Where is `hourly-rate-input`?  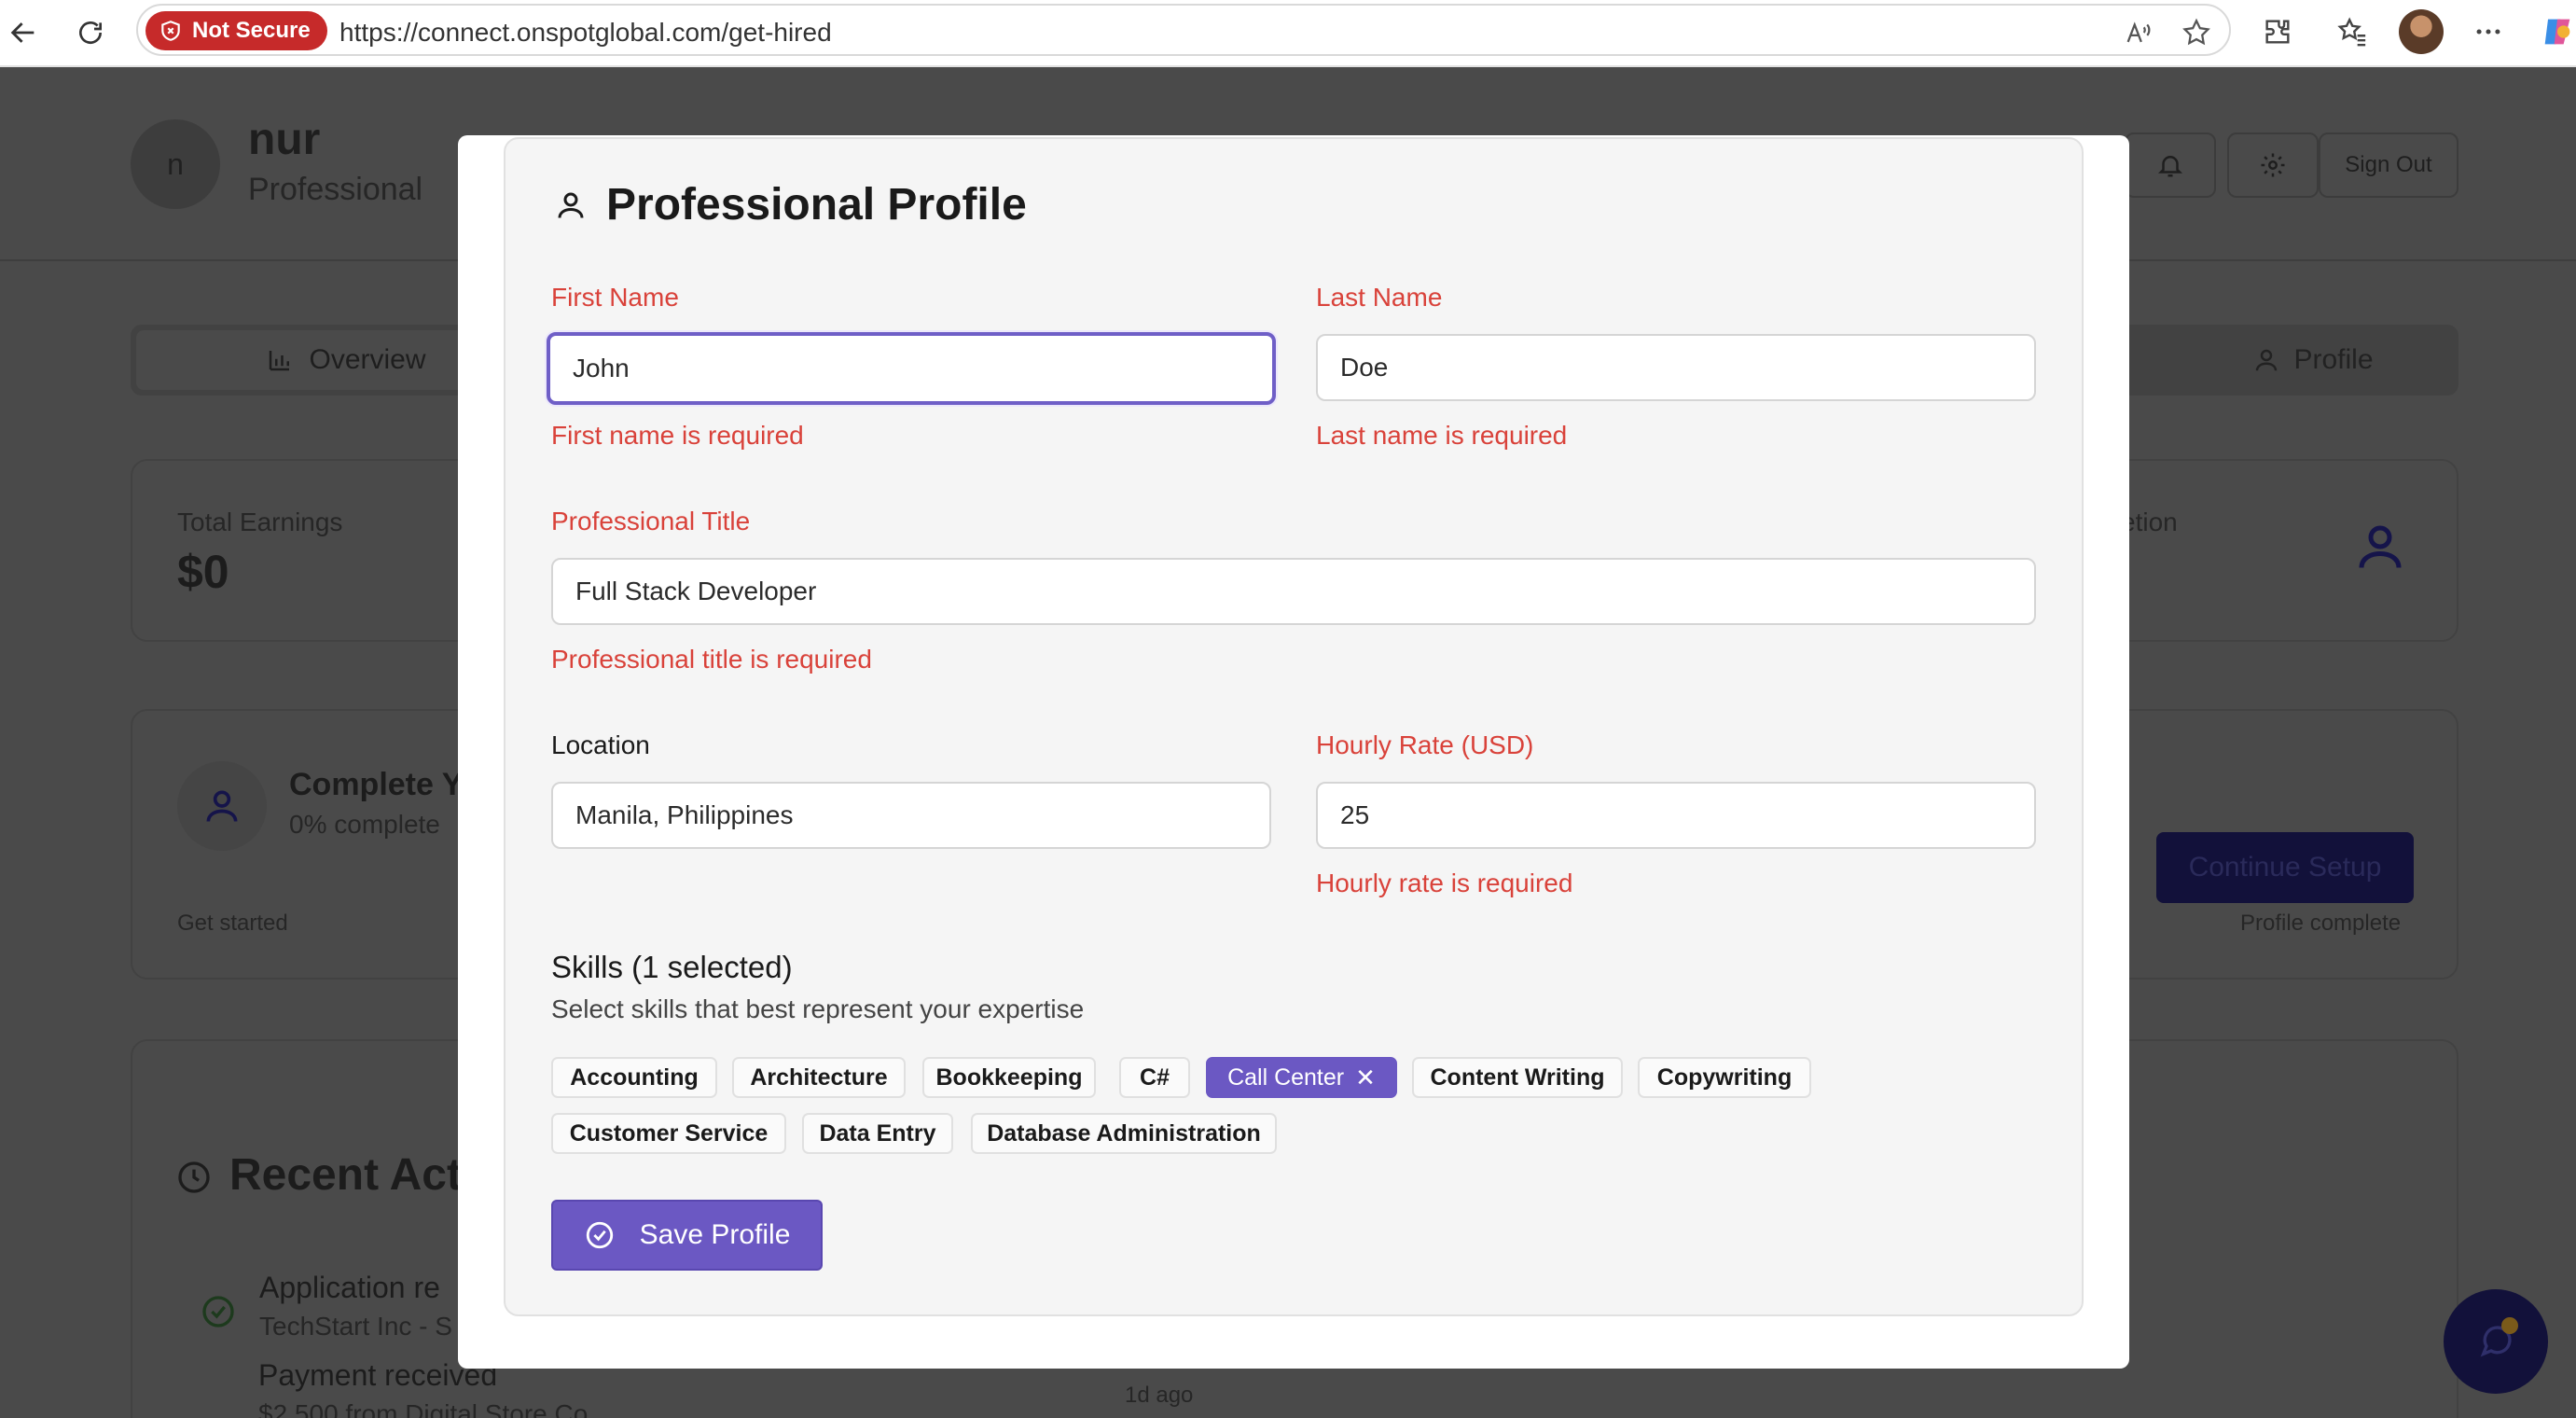
hourly-rate-input is located at coordinates (1676, 816).